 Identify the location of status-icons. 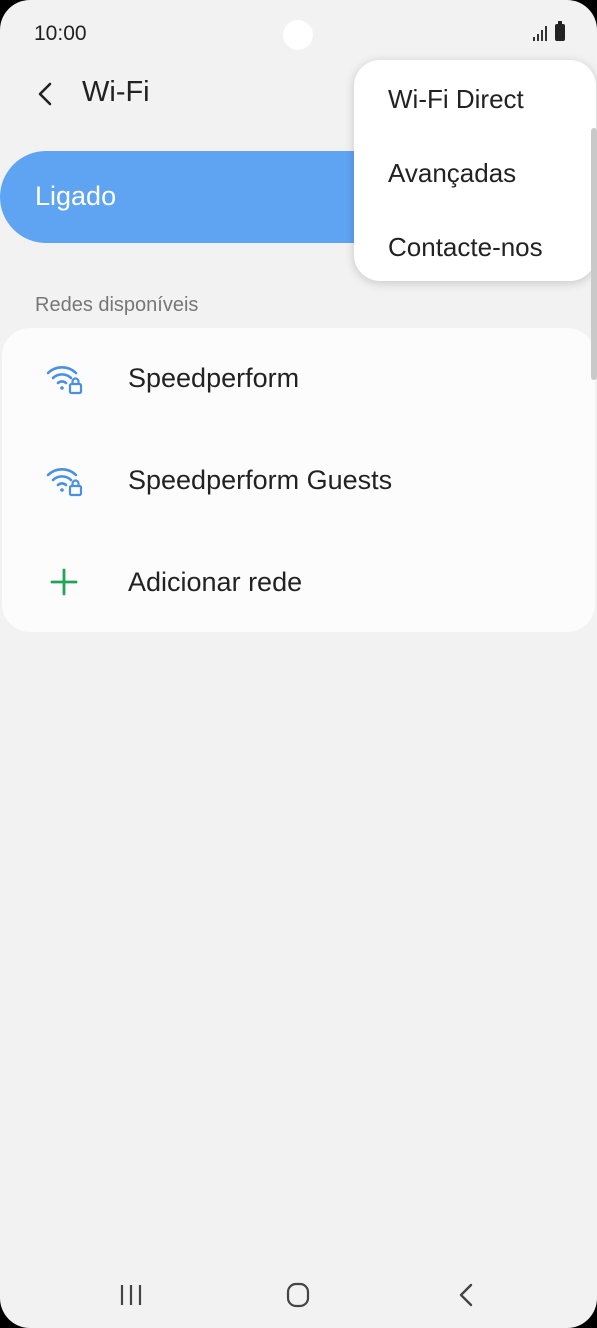
(549, 31).